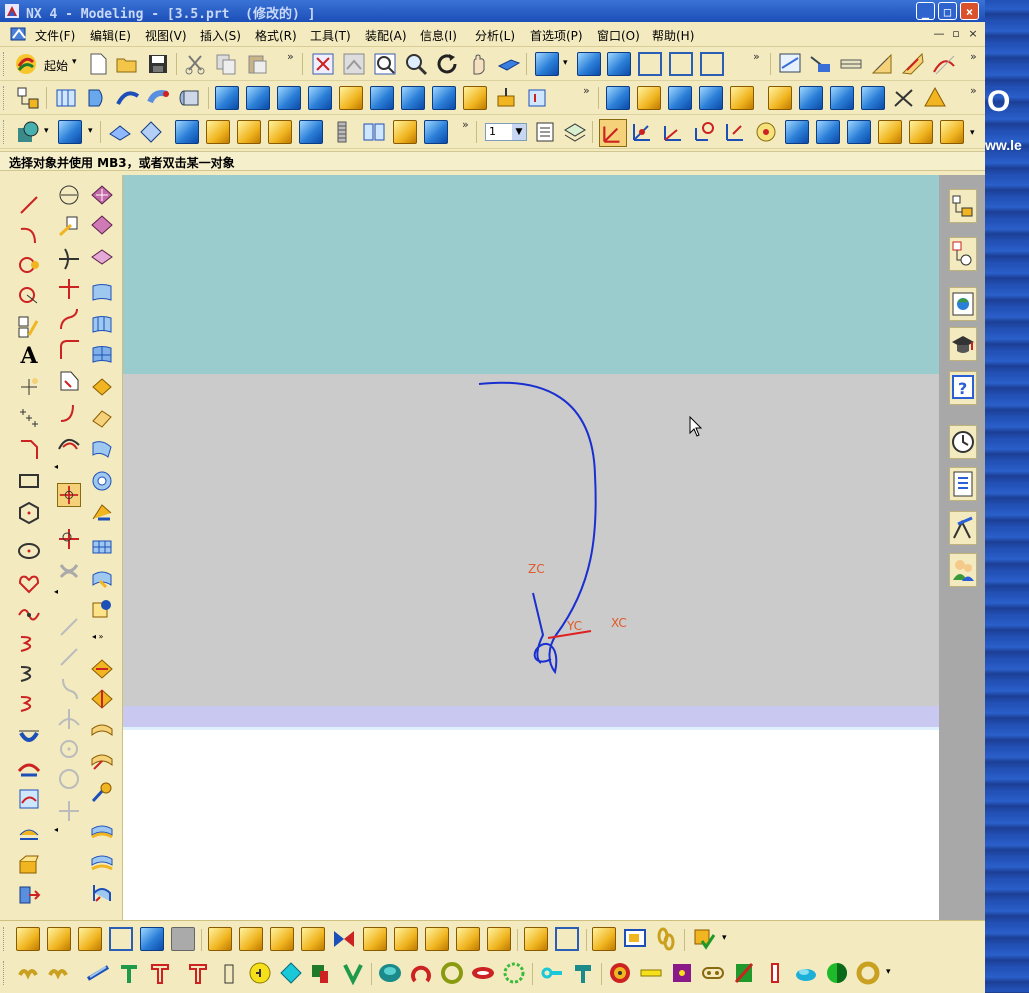 The width and height of the screenshot is (1029, 993). I want to click on toolbar-dropdown-icon: ▾, so click(888, 972).